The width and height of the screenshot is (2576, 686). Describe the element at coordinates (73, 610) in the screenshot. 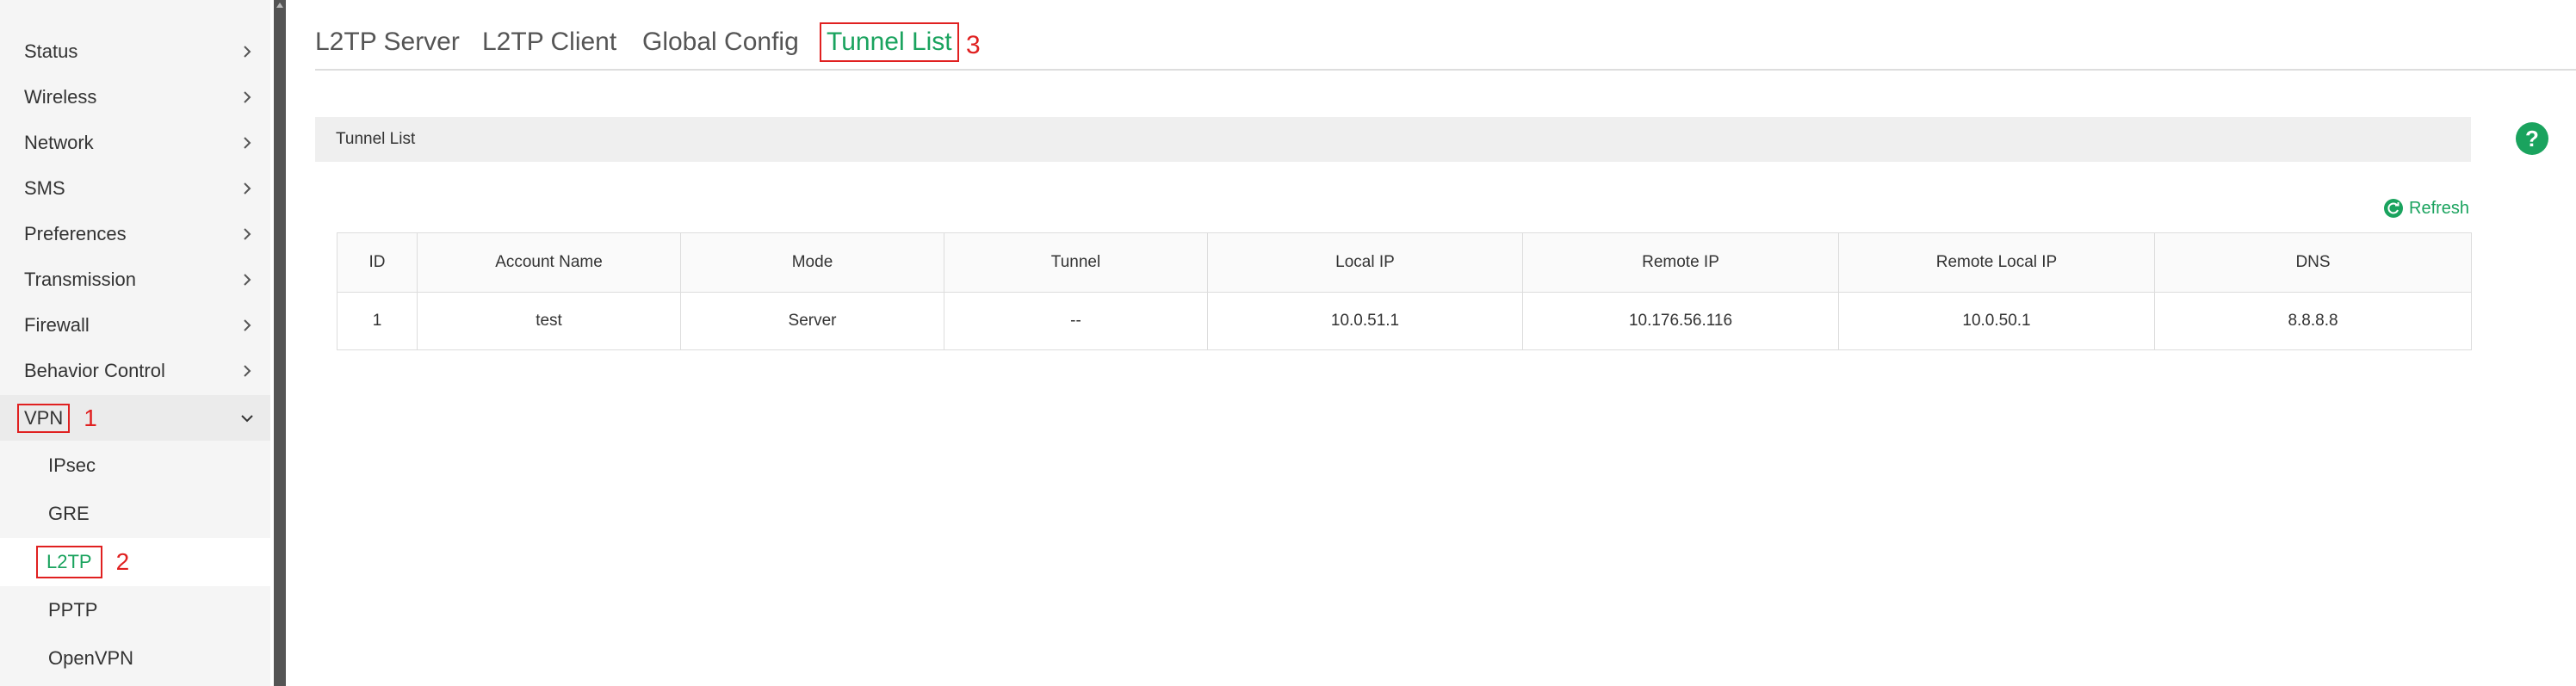

I see `sidebar-subitem-label: PPTP` at that location.